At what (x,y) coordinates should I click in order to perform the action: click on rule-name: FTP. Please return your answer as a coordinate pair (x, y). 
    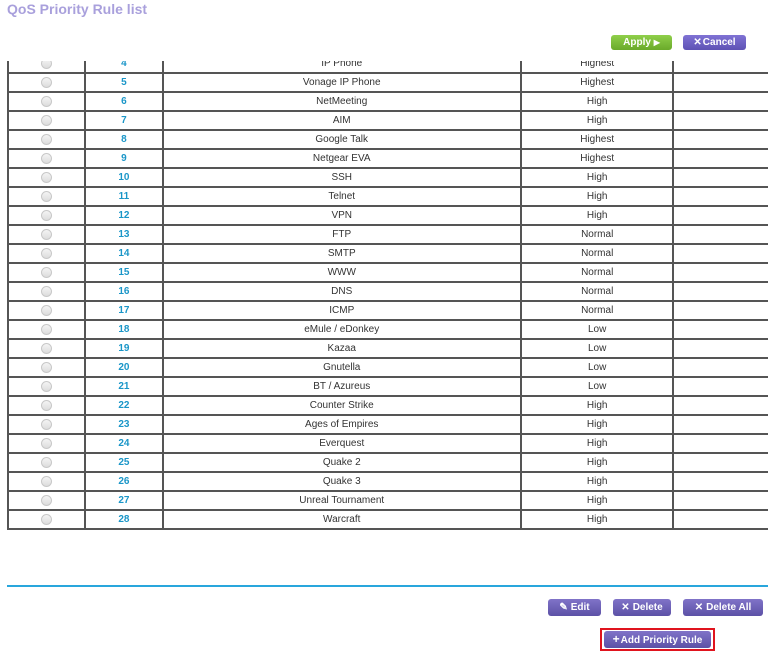
    Looking at the image, I should click on (341, 234).